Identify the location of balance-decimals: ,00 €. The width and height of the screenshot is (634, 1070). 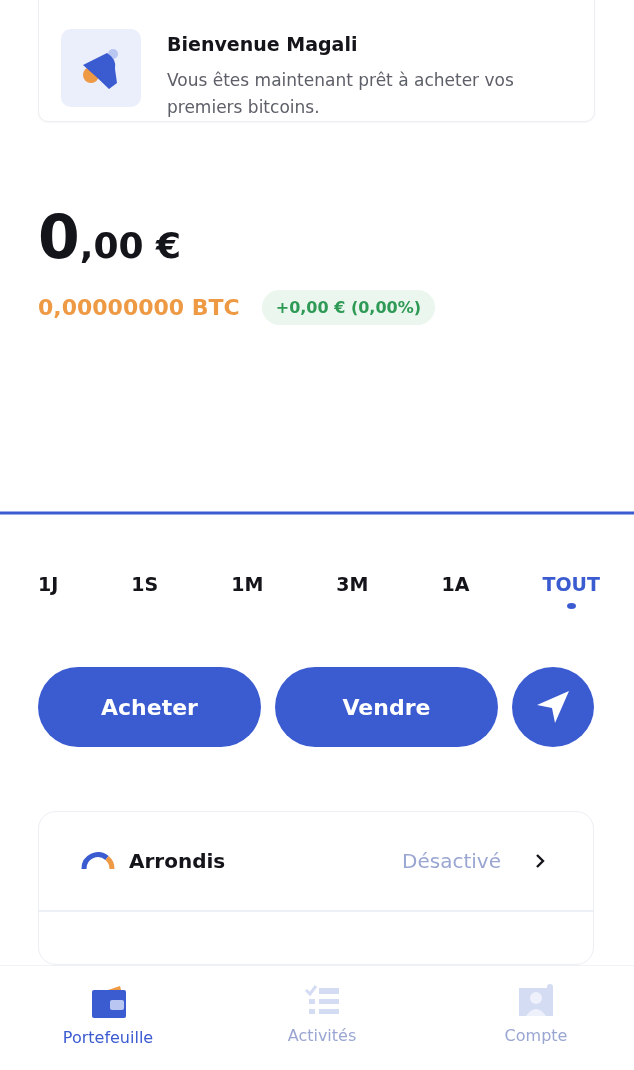
(130, 245).